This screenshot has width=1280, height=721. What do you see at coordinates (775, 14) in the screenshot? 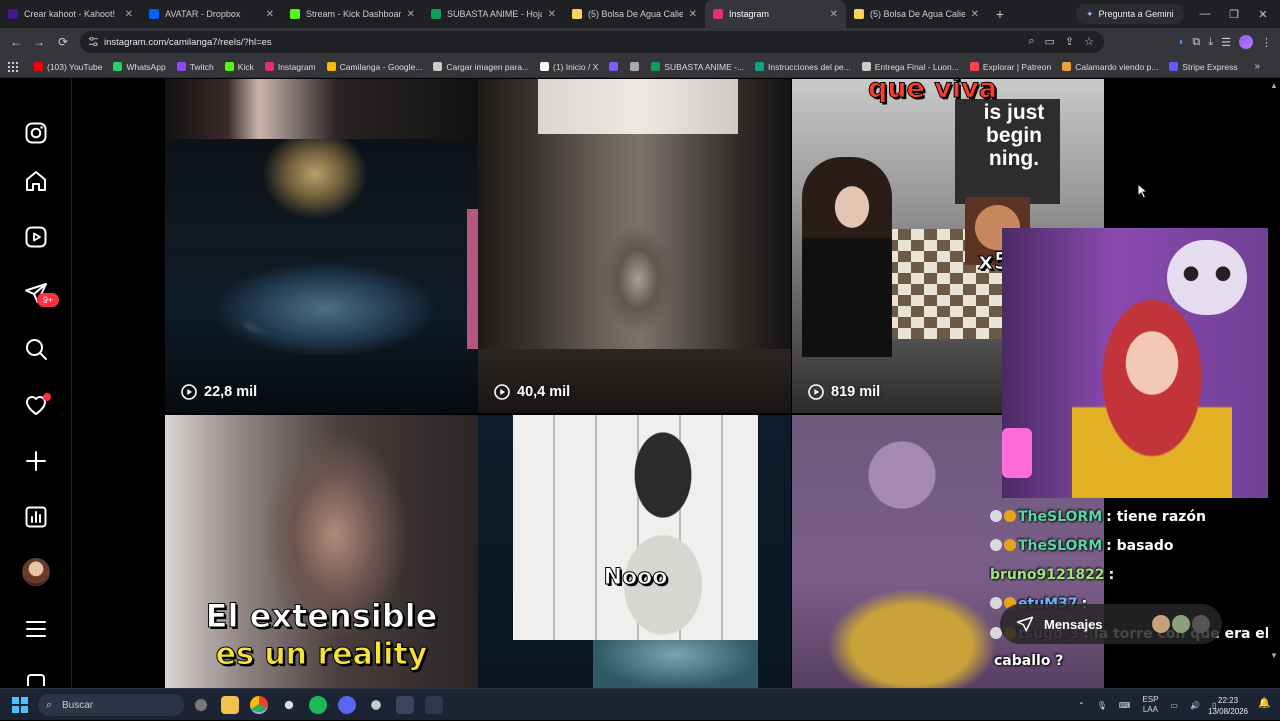
I see `browser-tab: Instagram ✕` at bounding box center [775, 14].